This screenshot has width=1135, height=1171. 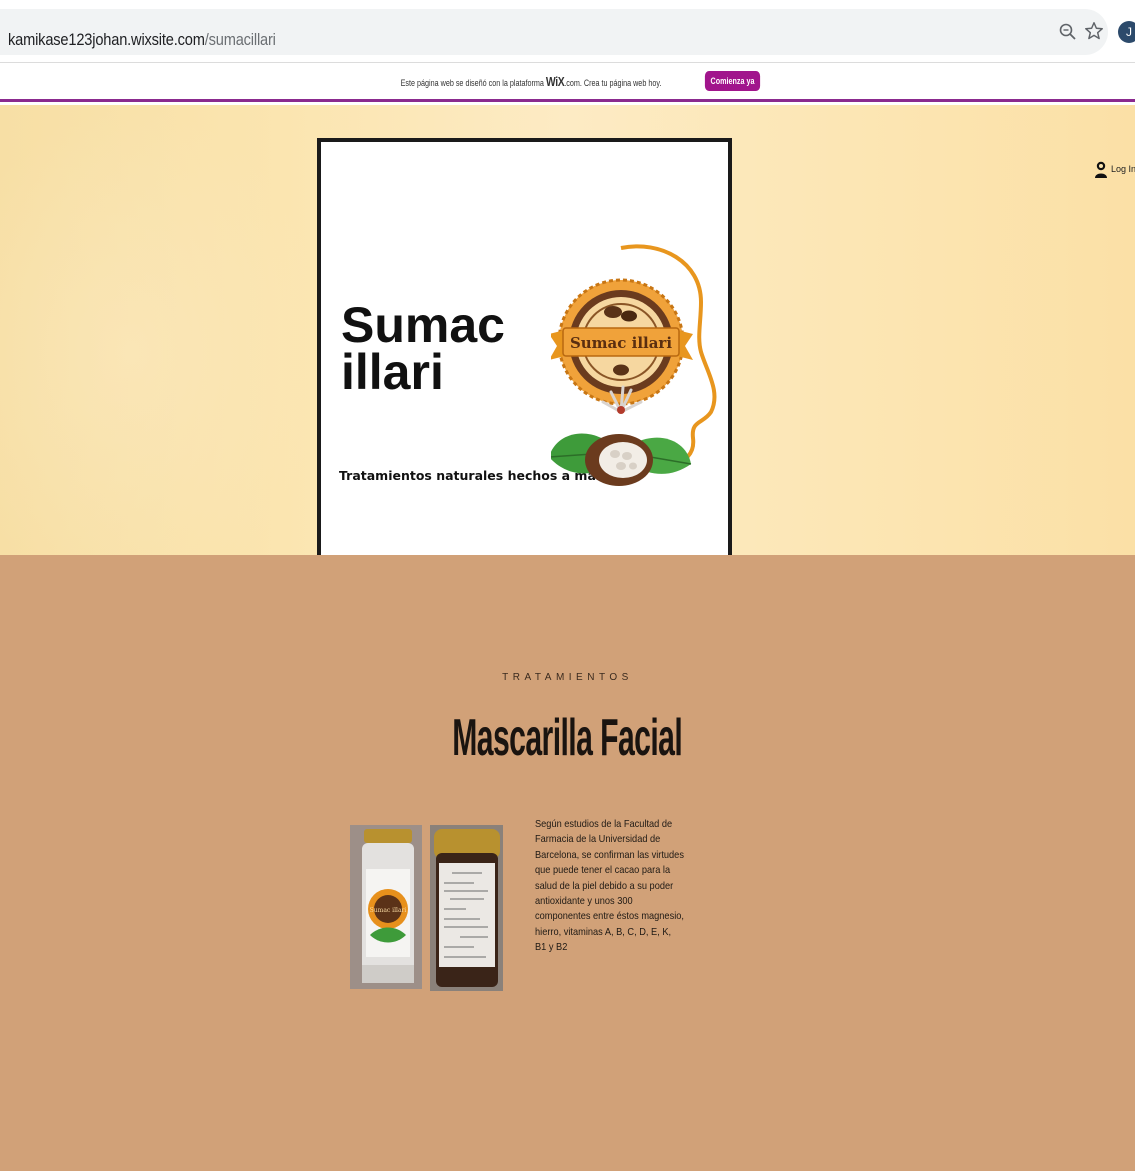 I want to click on wix-logo: WiX, so click(x=555, y=81).